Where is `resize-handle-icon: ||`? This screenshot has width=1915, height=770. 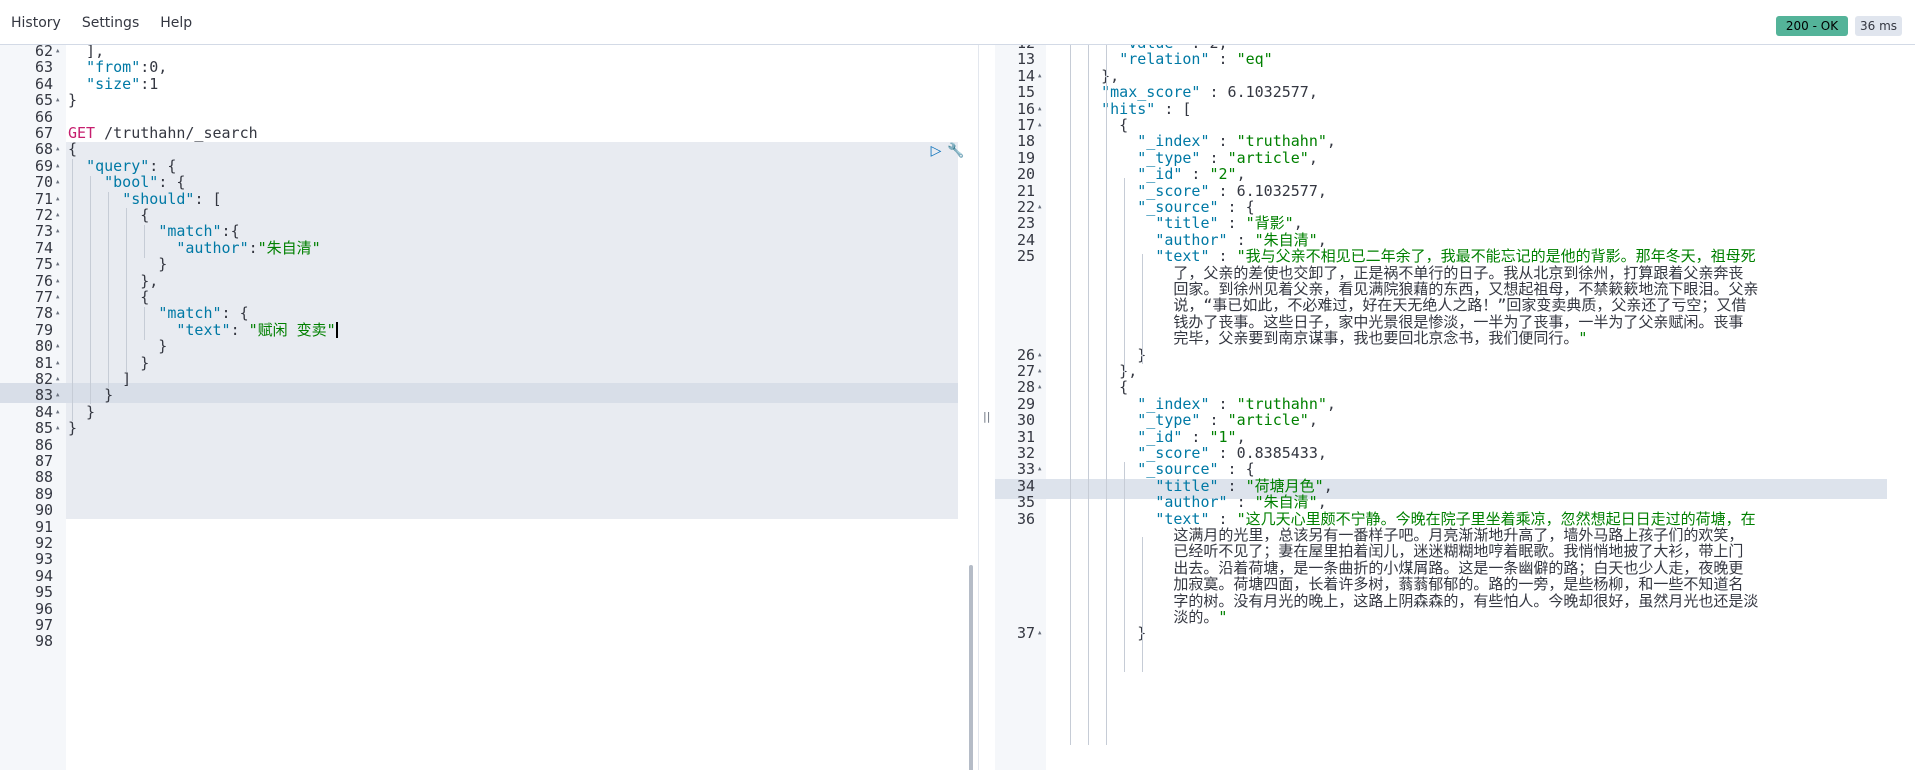 resize-handle-icon: || is located at coordinates (986, 416).